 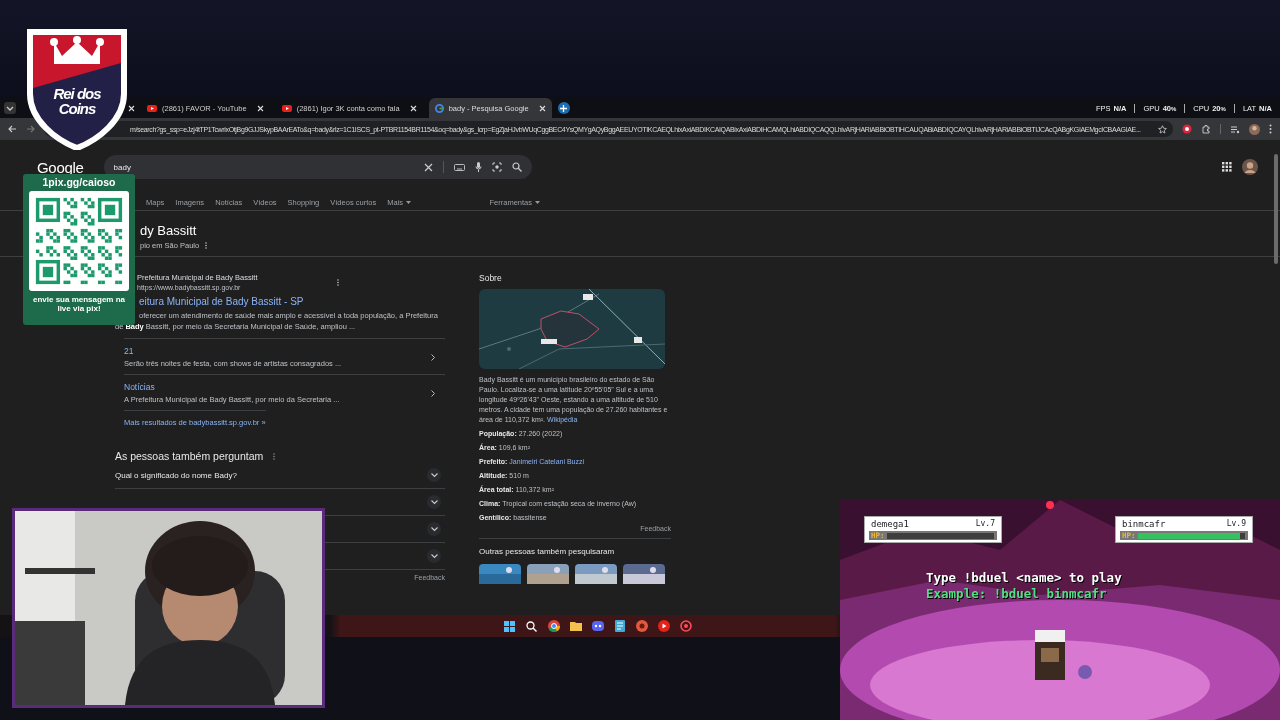 What do you see at coordinates (78, 304) in the screenshot?
I see `pix-message: envie sua mensagem na live via pix!` at bounding box center [78, 304].